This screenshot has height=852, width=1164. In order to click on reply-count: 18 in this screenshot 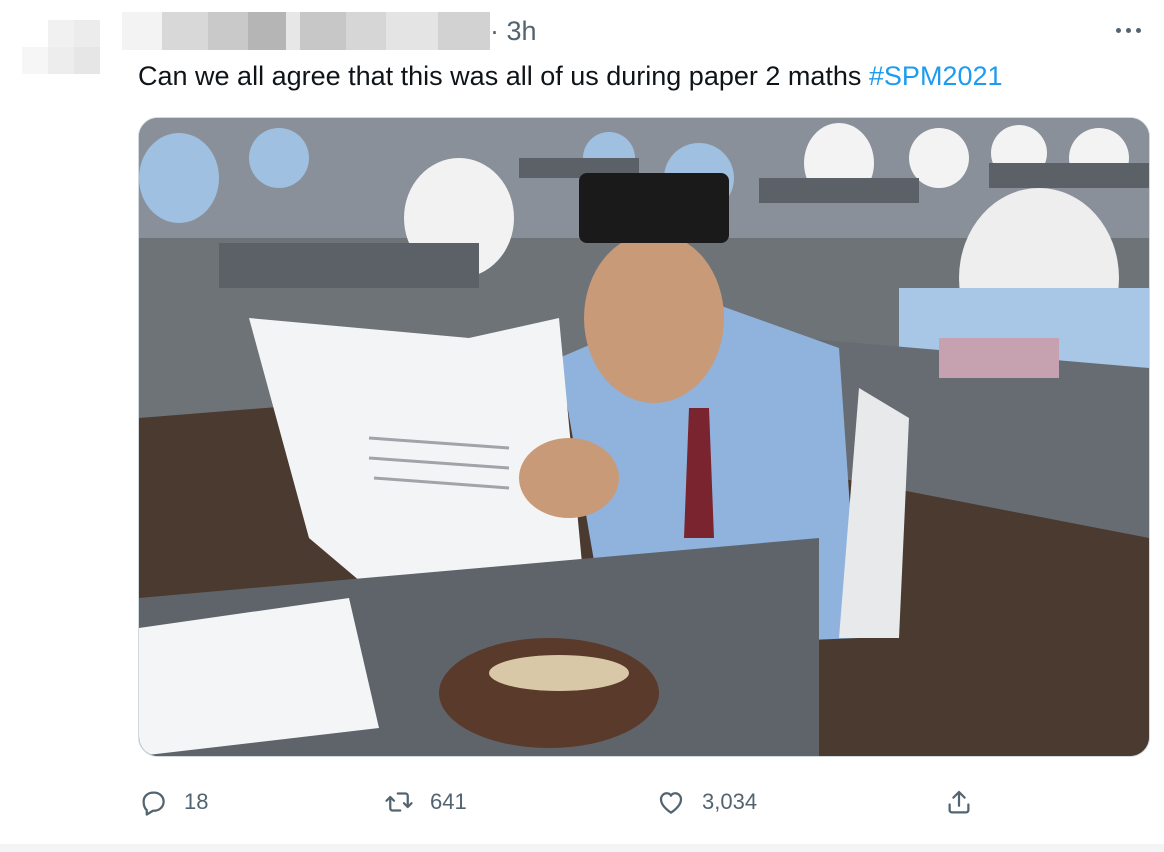, I will do `click(196, 801)`.